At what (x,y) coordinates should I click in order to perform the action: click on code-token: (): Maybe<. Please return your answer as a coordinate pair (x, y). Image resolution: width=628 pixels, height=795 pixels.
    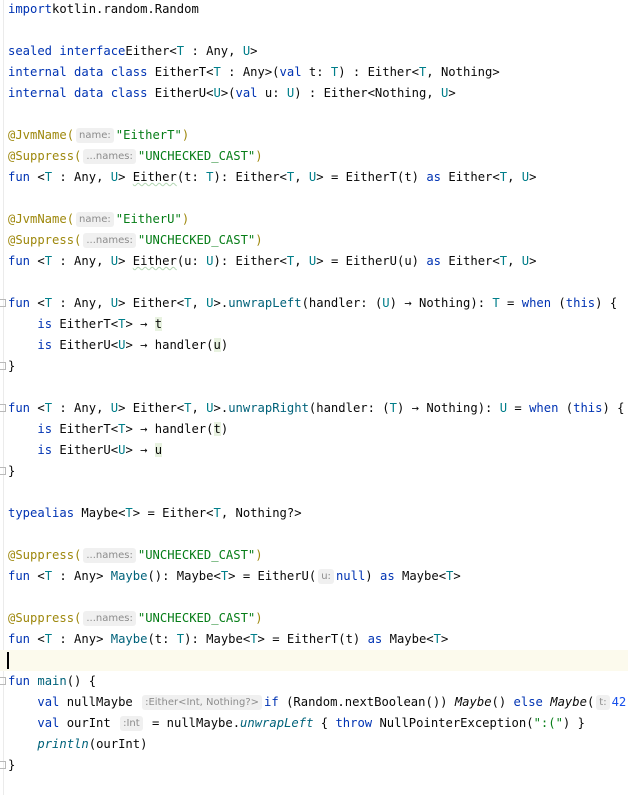
    Looking at the image, I should click on (184, 576).